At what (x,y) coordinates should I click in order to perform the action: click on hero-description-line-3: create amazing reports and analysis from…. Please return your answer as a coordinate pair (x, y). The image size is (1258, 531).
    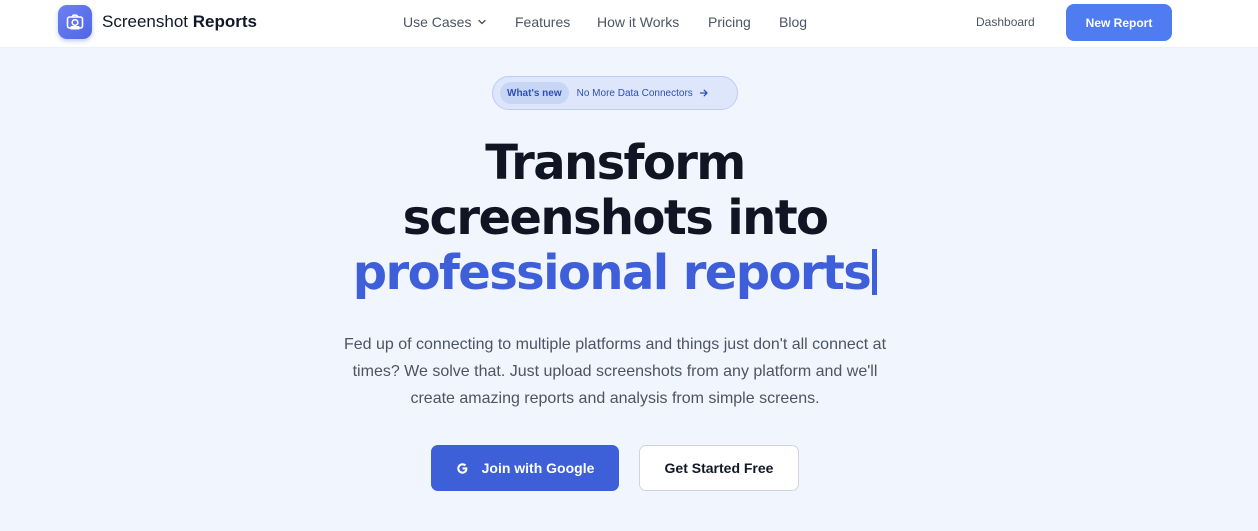
    Looking at the image, I should click on (615, 398).